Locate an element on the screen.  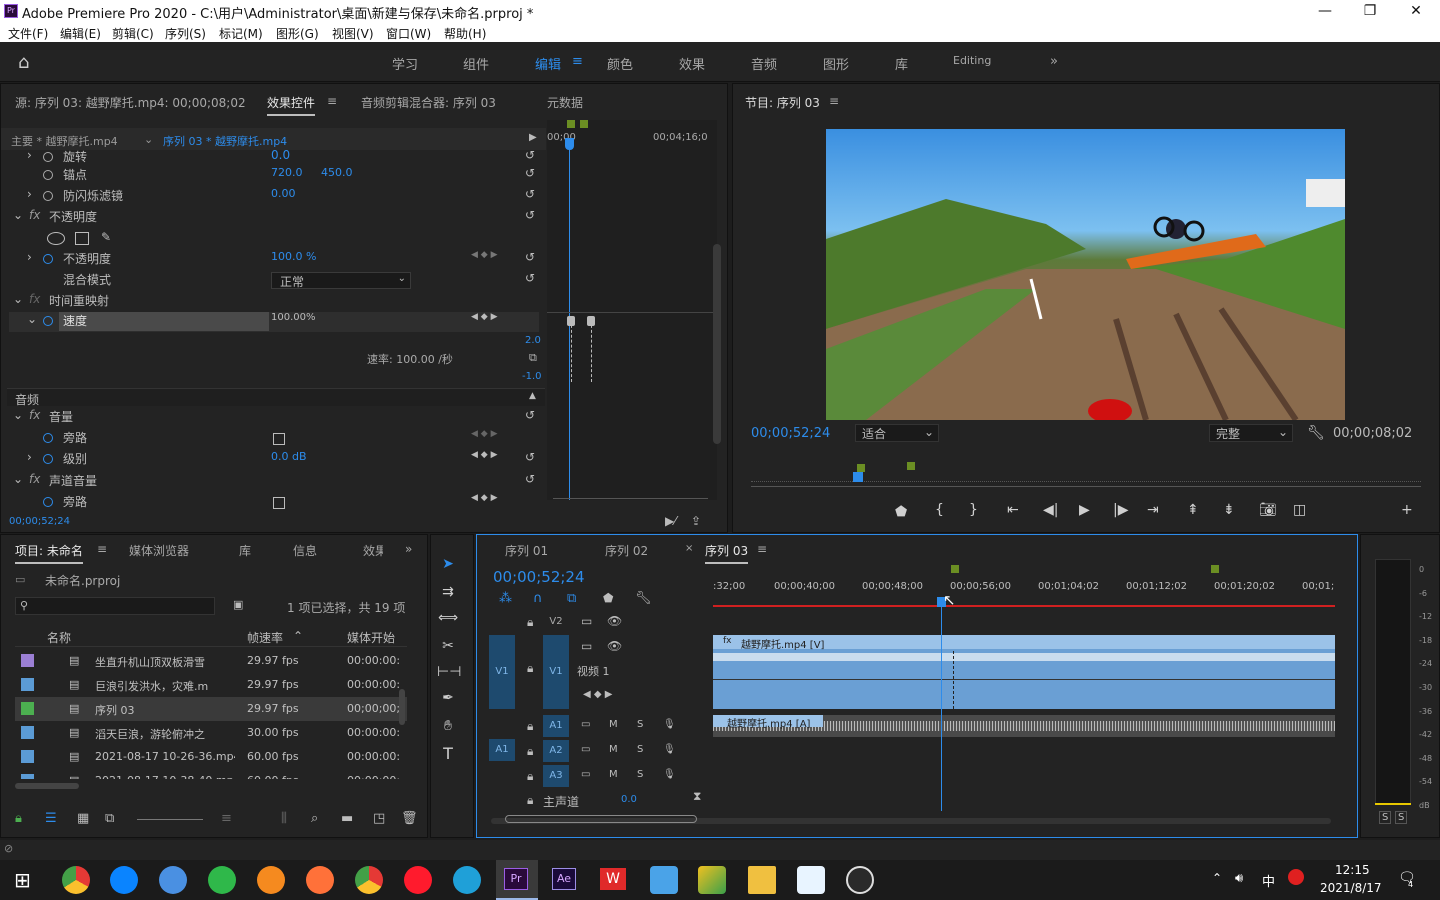
volume-icon: 🔊︎ is located at coordinates (1239, 878).